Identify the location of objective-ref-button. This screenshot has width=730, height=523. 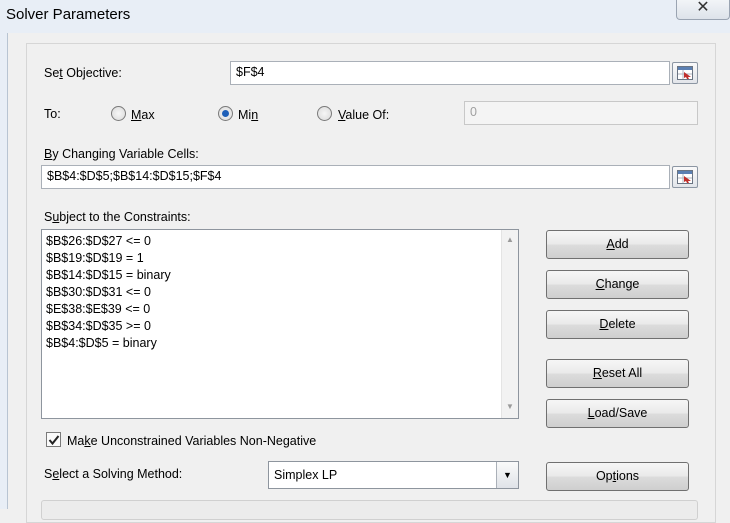
(685, 73).